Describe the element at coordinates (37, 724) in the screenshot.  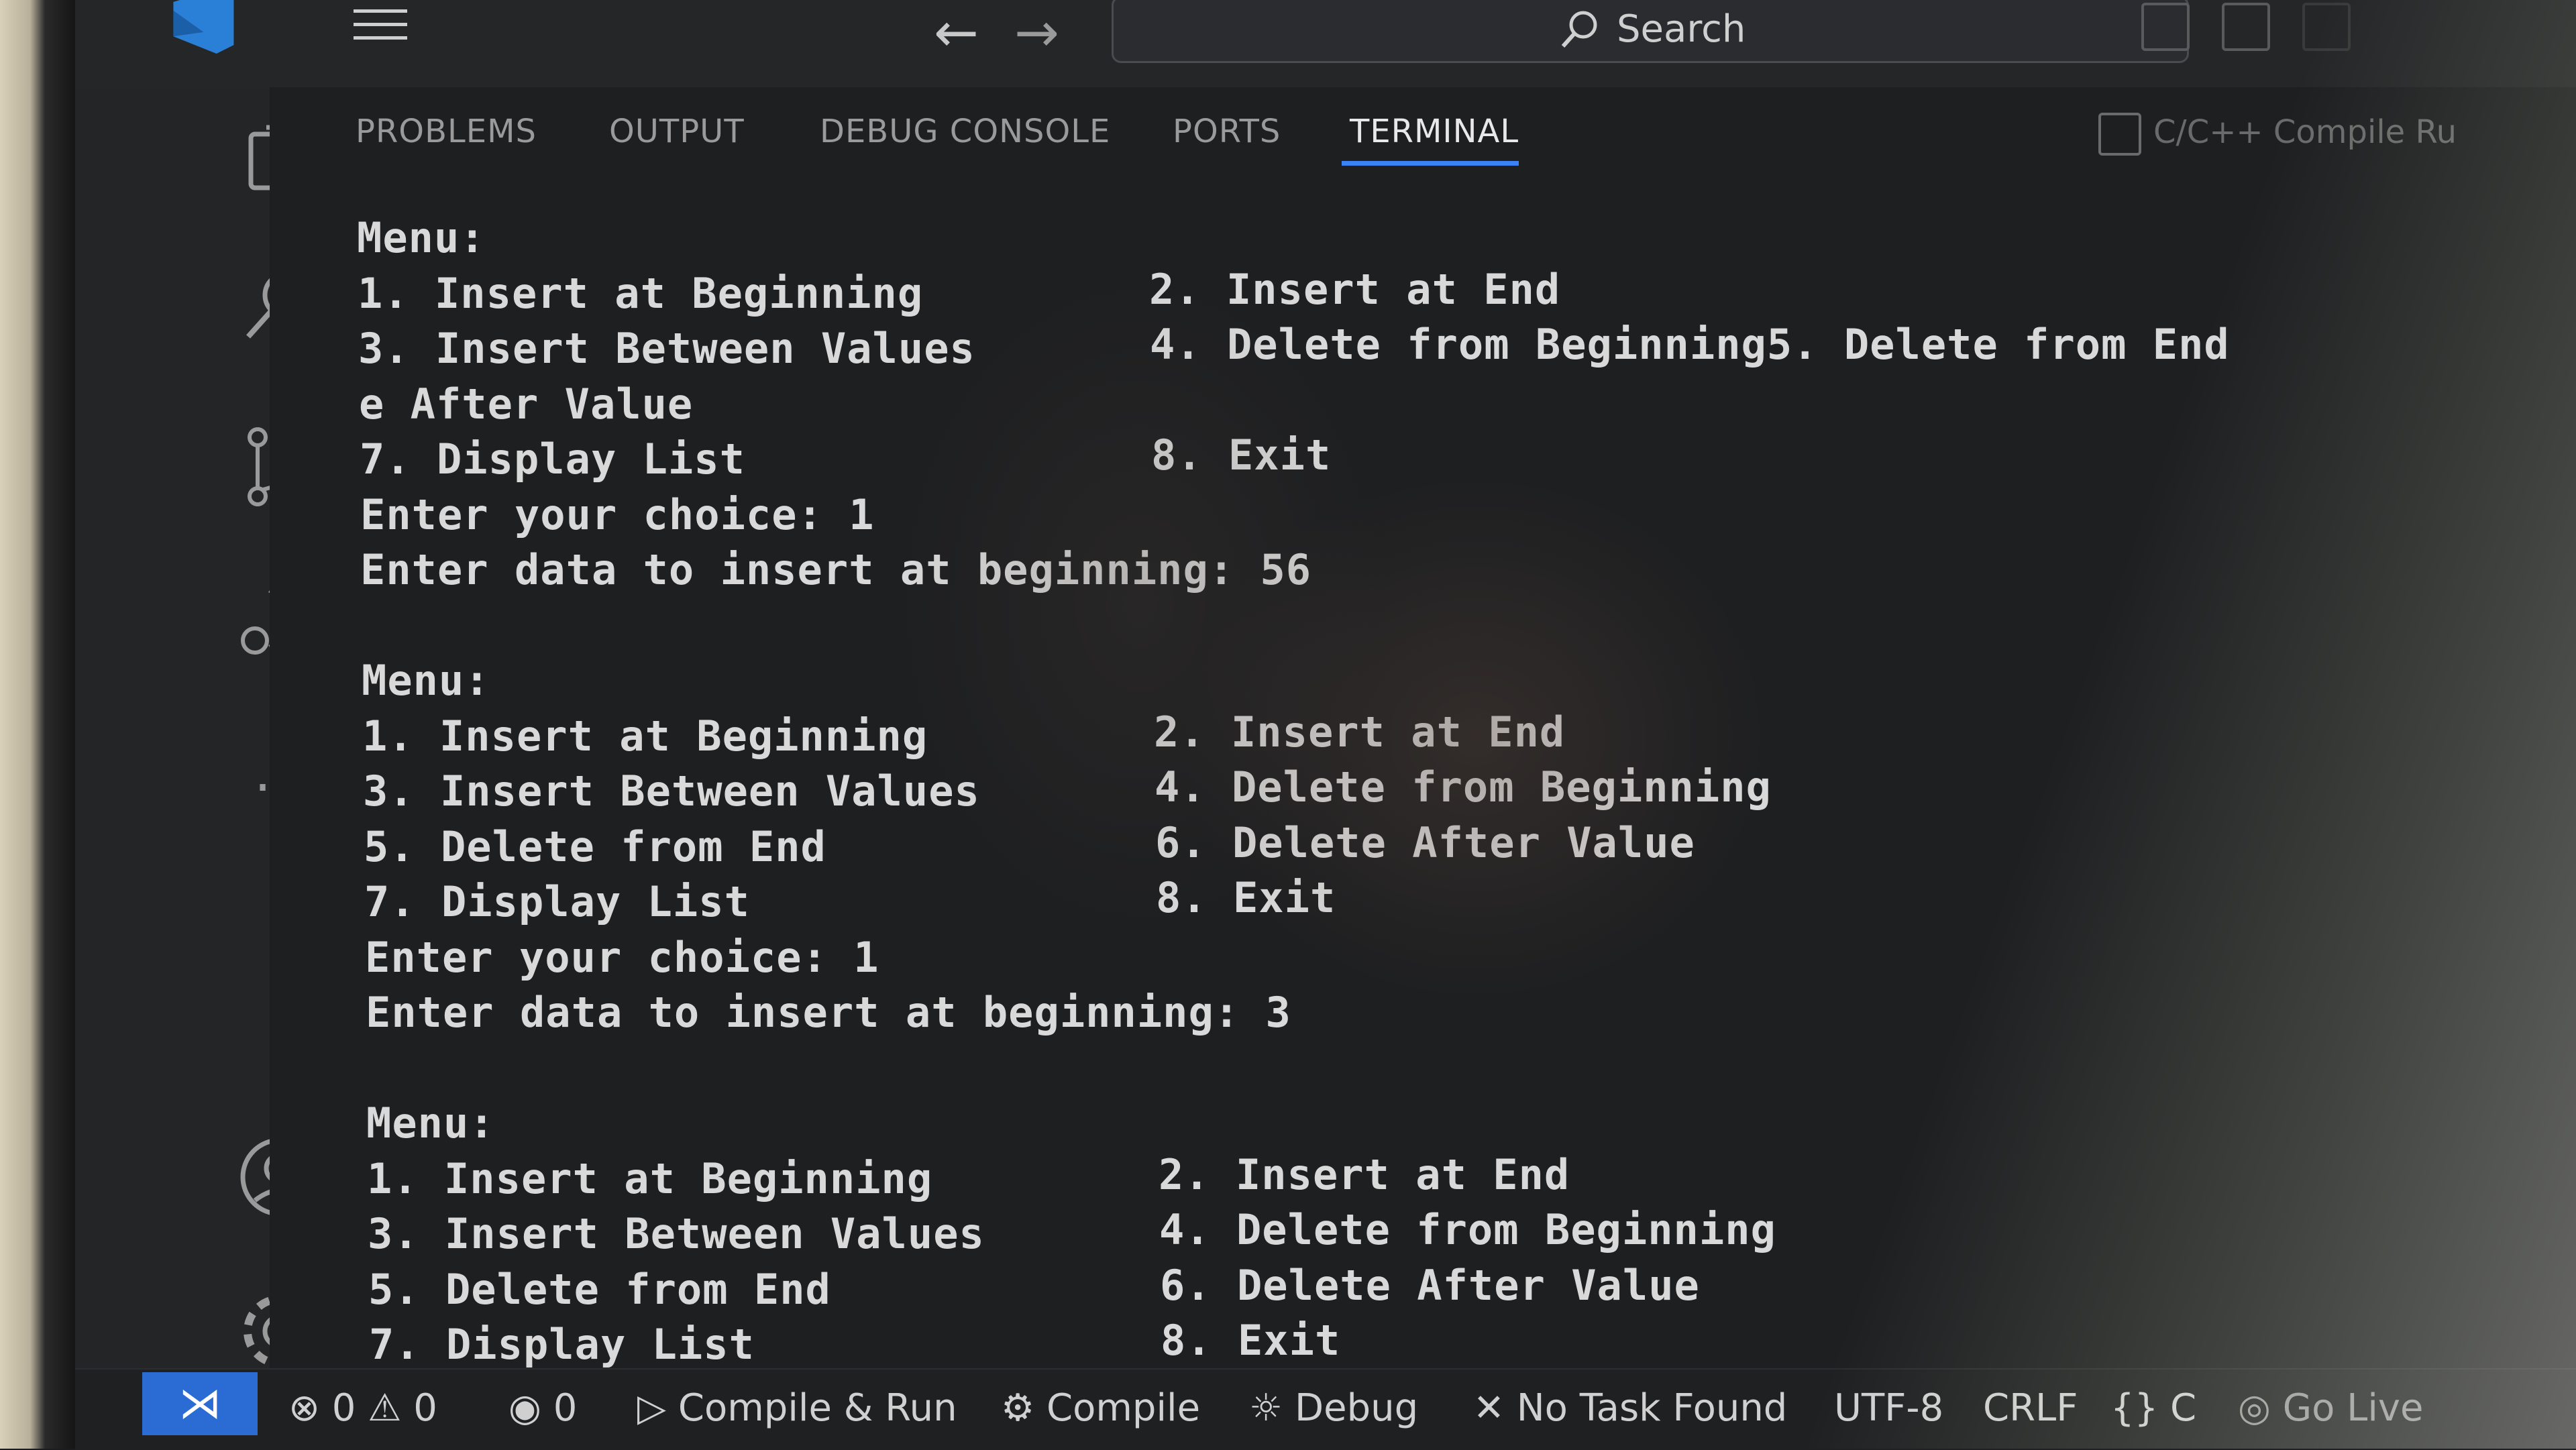
I see `screen-bezel` at that location.